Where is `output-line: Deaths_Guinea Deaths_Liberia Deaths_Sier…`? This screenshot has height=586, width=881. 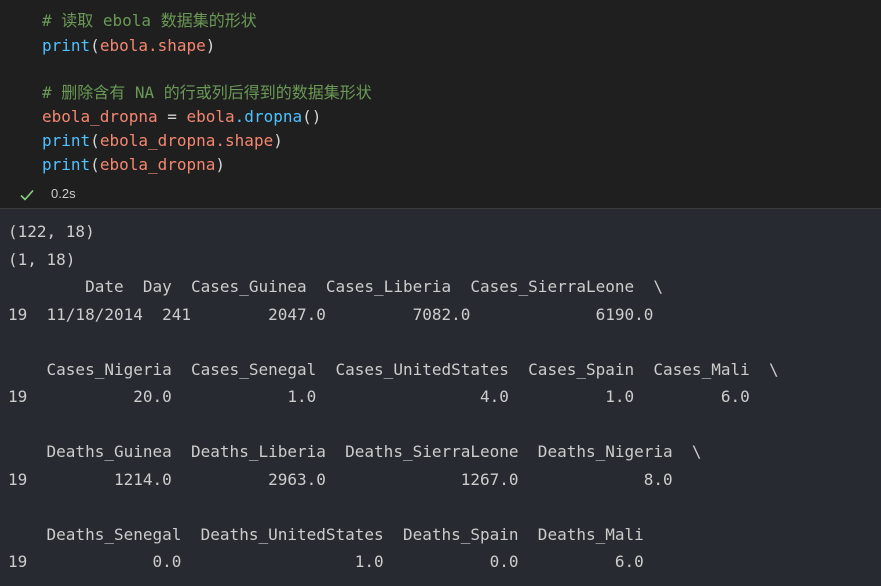 output-line: Deaths_Guinea Deaths_Liberia Deaths_Sier… is located at coordinates (355, 451).